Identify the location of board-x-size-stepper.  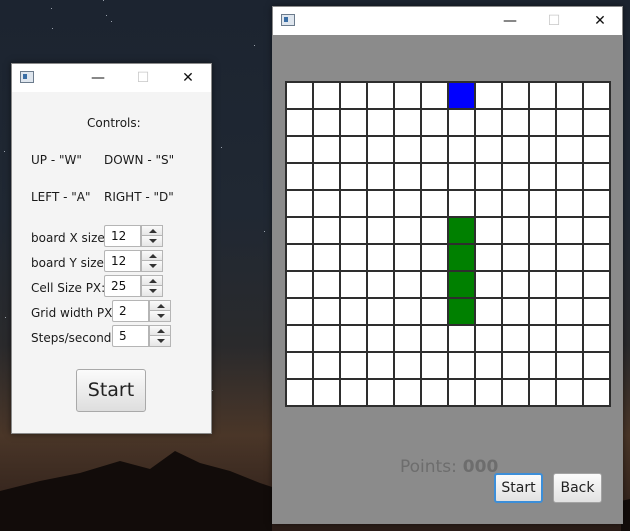
(152, 236).